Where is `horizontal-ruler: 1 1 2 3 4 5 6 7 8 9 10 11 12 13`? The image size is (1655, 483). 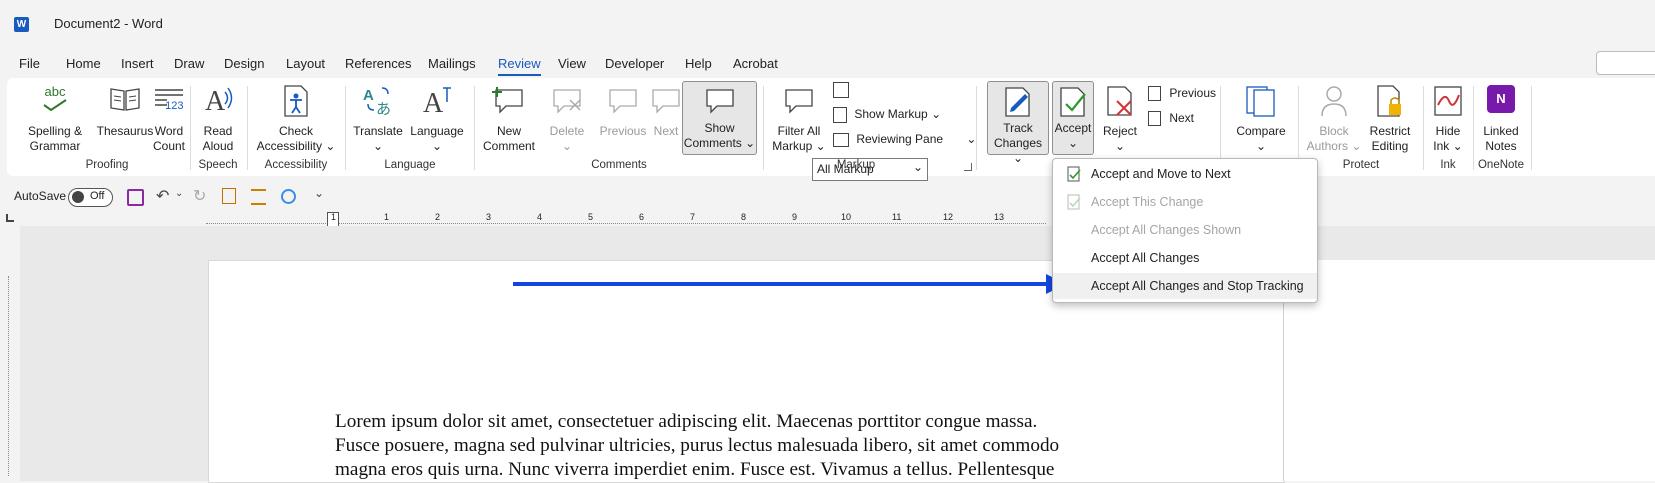 horizontal-ruler: 1 1 2 3 4 5 6 7 8 9 10 11 12 13 is located at coordinates (827, 220).